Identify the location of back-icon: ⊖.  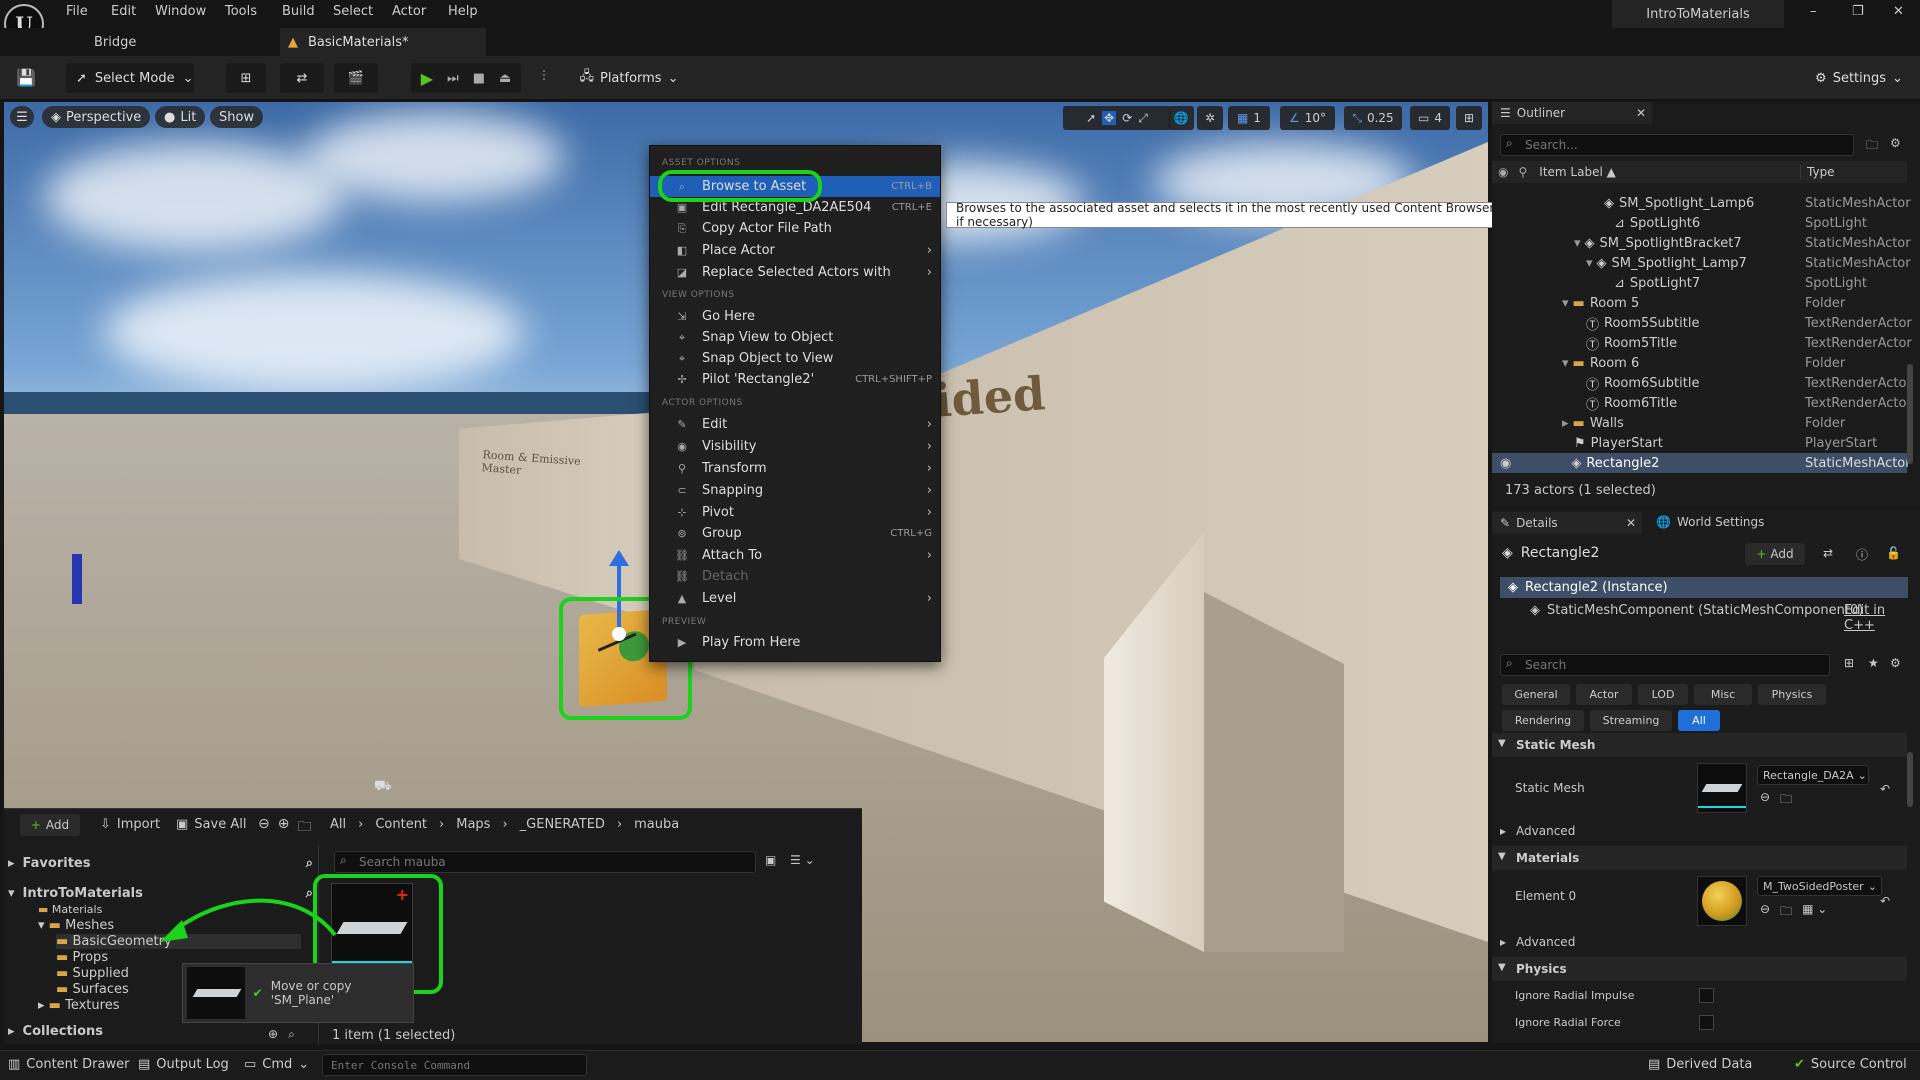
(264, 828).